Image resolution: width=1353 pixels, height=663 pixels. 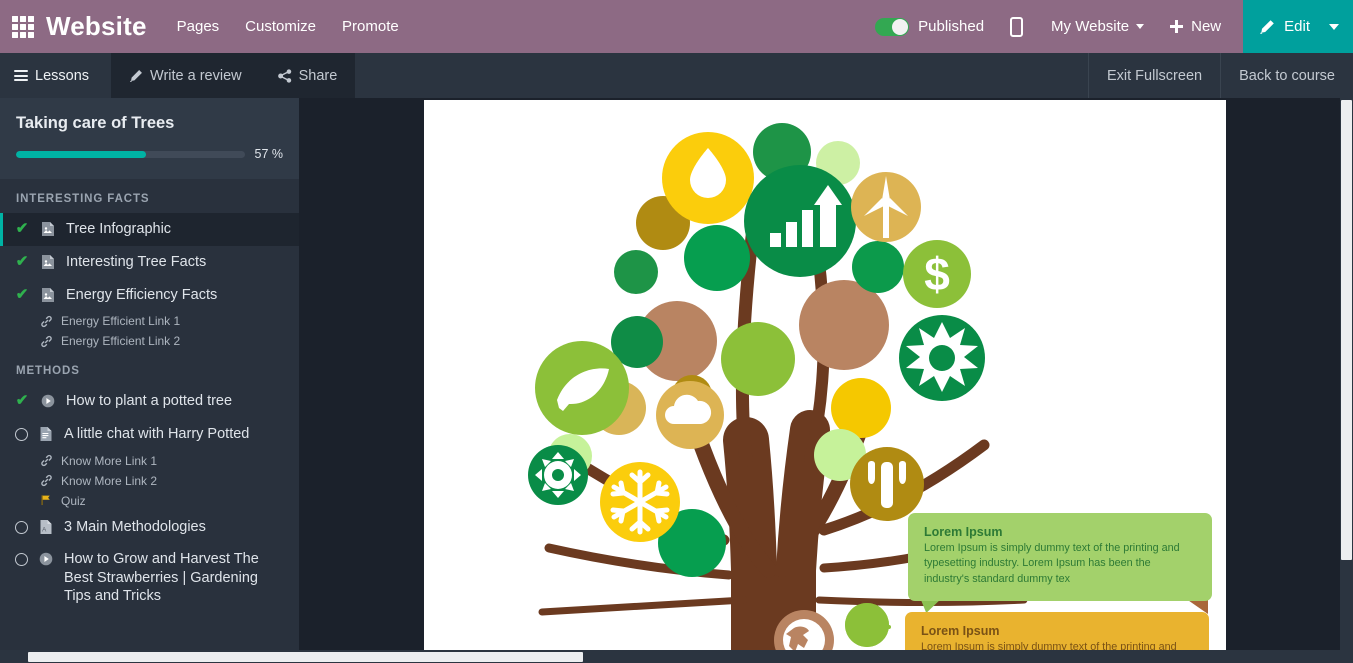 I want to click on tab-share: Share, so click(x=307, y=75).